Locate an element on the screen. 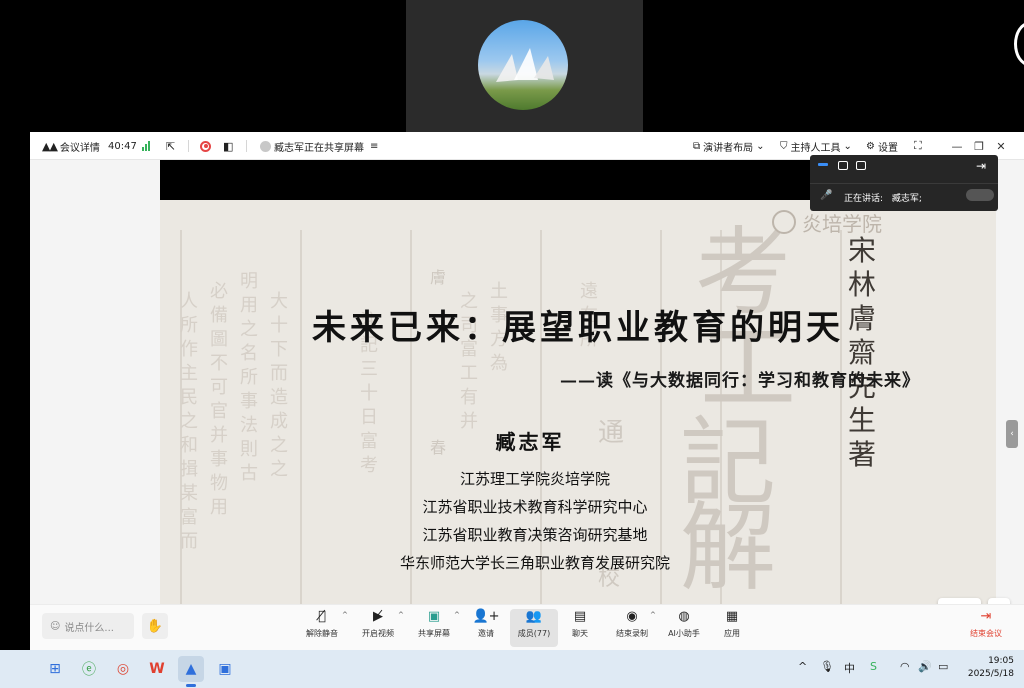 The image size is (1024, 688). speaker-panel: ⇥ 🎤 正在讲话: 臧志军; is located at coordinates (904, 183).